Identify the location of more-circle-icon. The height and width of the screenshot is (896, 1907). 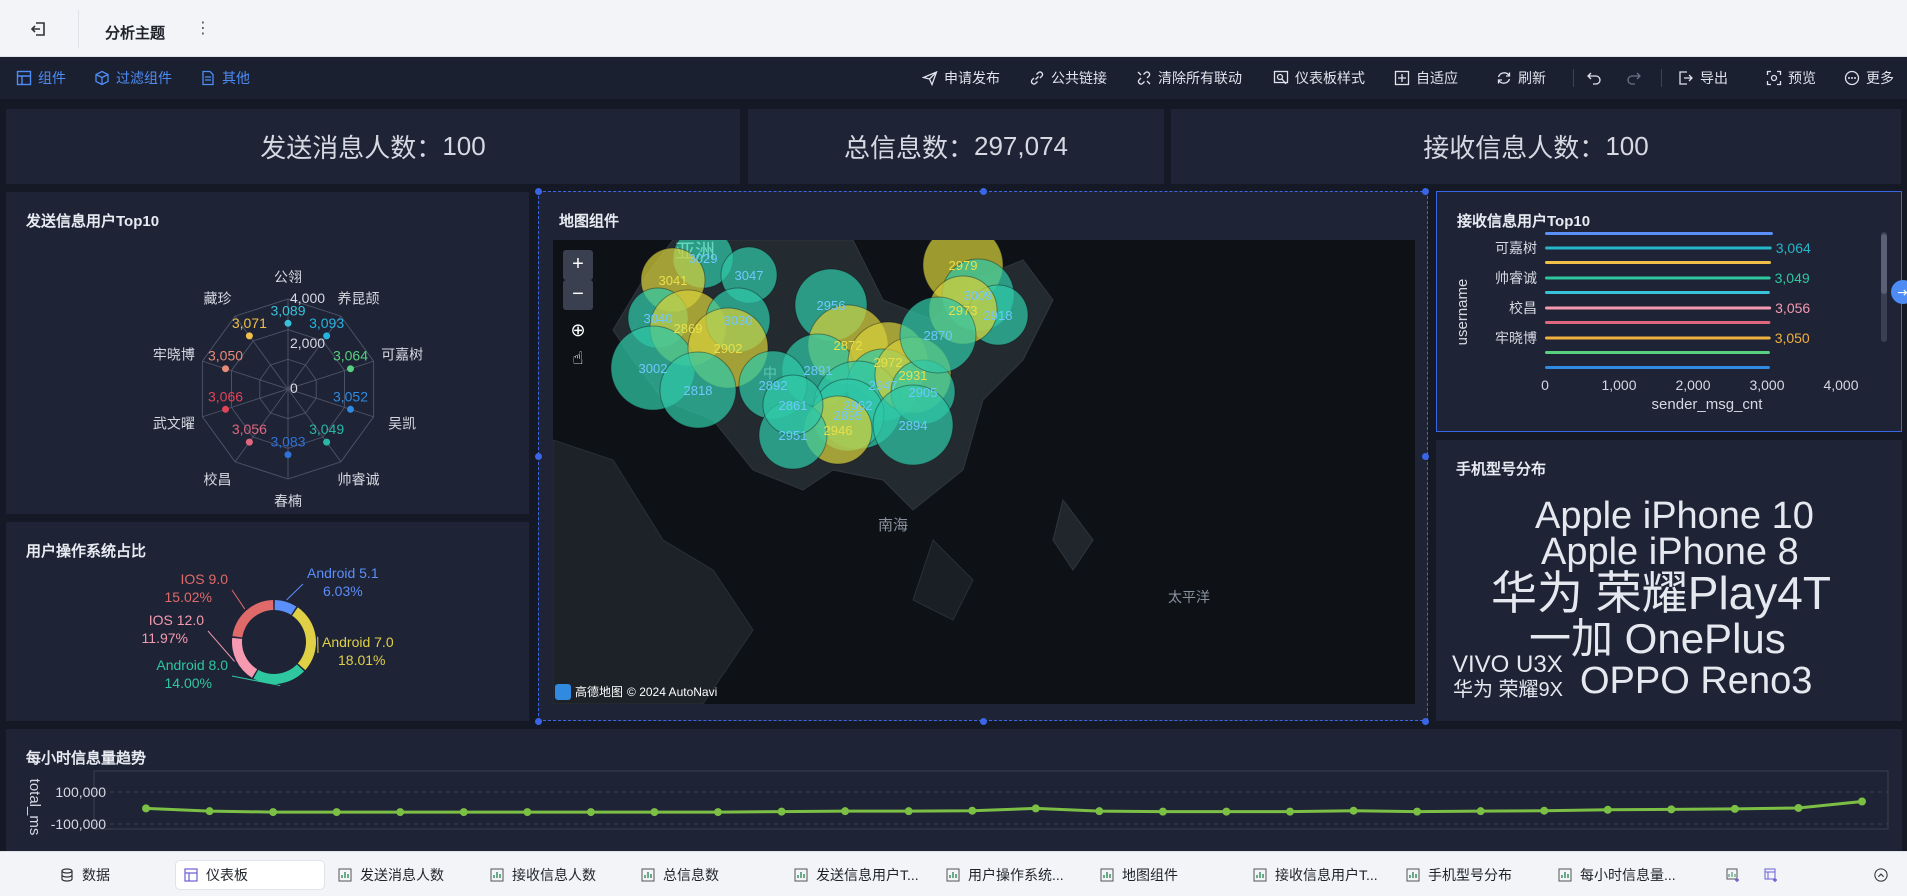
(1852, 78).